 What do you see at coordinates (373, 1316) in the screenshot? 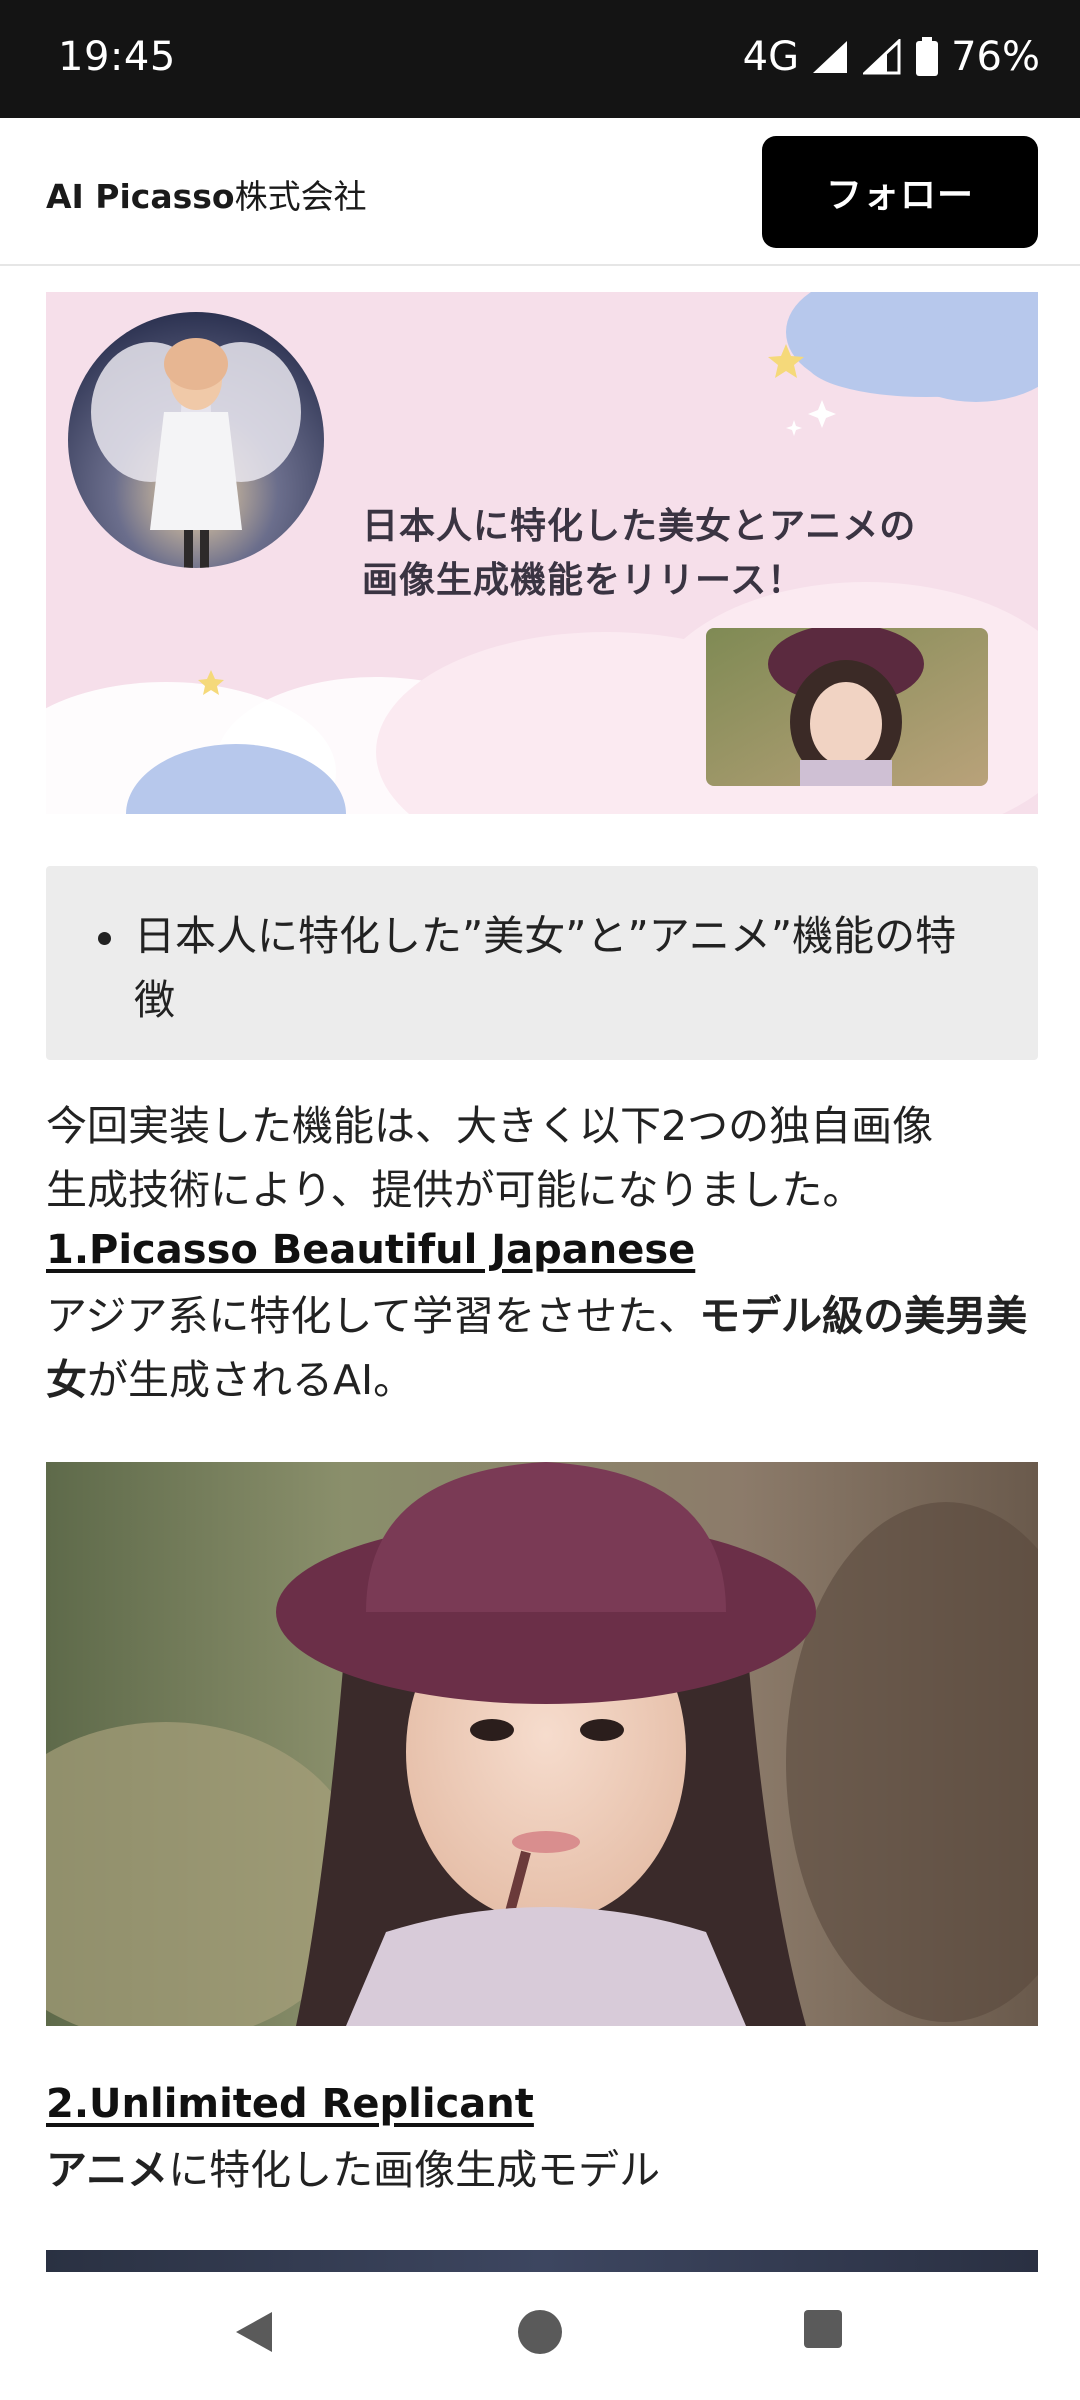
I see `section-1-text-pre: アジア系に特化して学習をさせた、` at bounding box center [373, 1316].